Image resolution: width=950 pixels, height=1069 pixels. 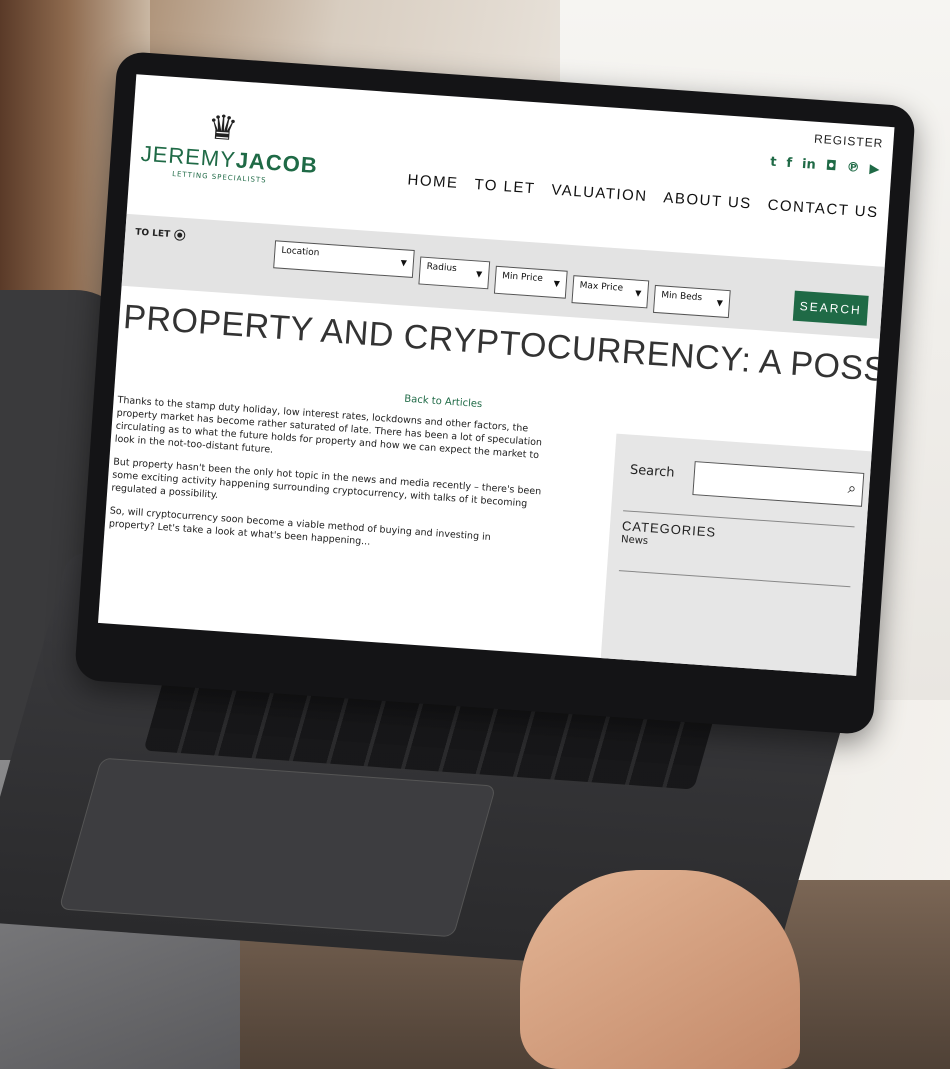 What do you see at coordinates (736, 554) in the screenshot?
I see `sidebar: Search ⌕ CATEGORIES News` at bounding box center [736, 554].